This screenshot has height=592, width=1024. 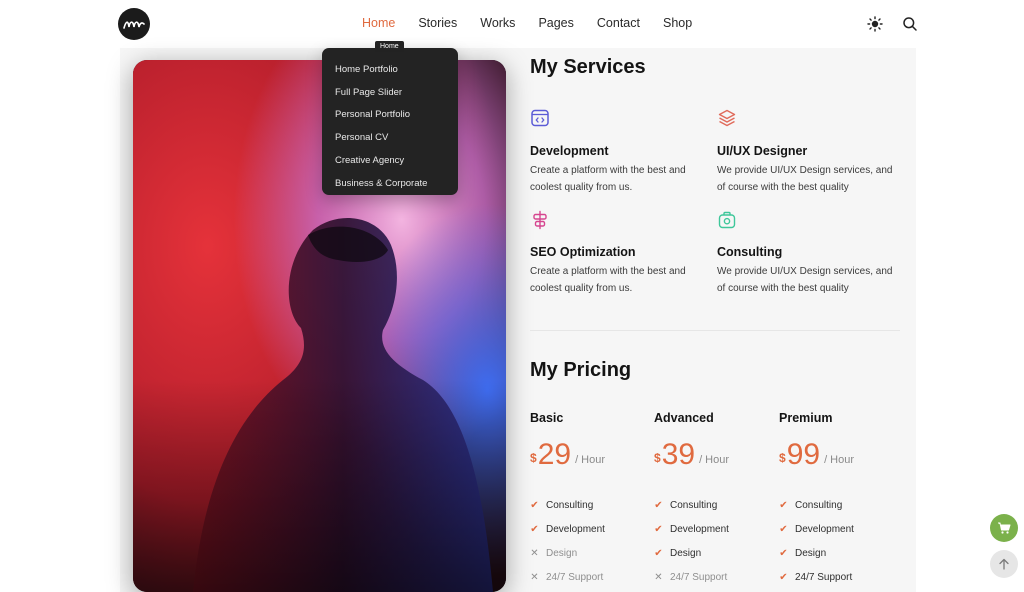 I want to click on code-window-icon, so click(x=540, y=118).